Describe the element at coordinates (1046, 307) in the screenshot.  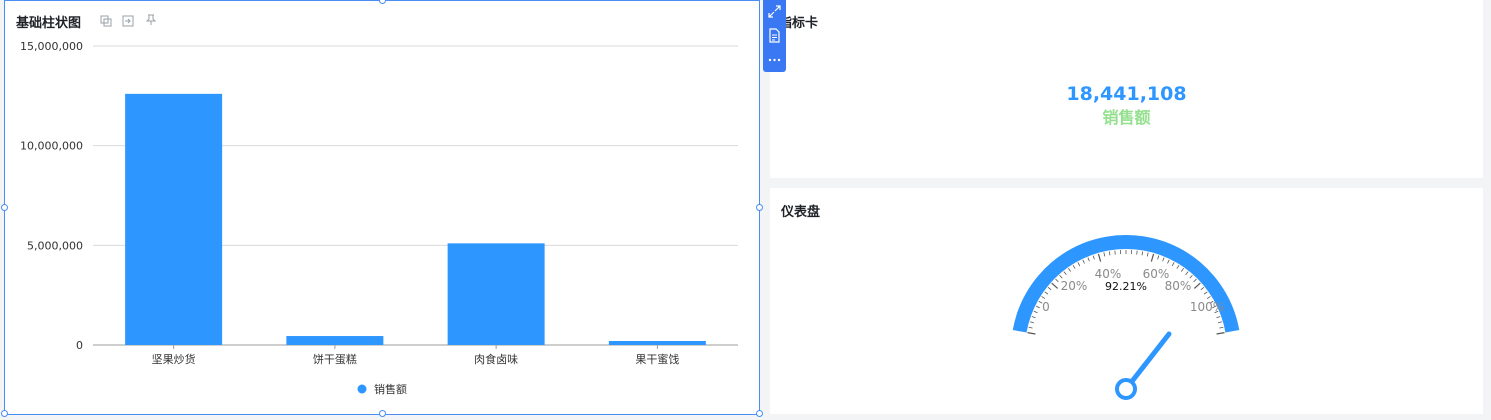
I see `gauge-tick-label: 0` at that location.